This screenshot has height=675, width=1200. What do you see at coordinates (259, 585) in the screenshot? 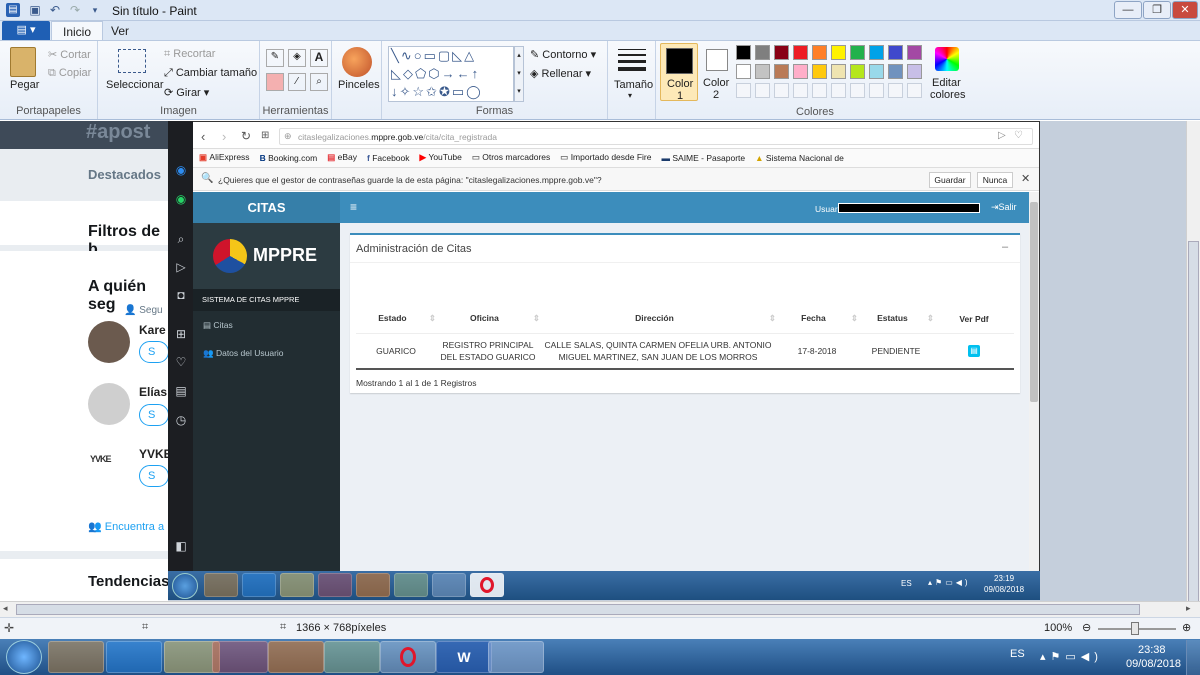
I see `ie-icon` at bounding box center [259, 585].